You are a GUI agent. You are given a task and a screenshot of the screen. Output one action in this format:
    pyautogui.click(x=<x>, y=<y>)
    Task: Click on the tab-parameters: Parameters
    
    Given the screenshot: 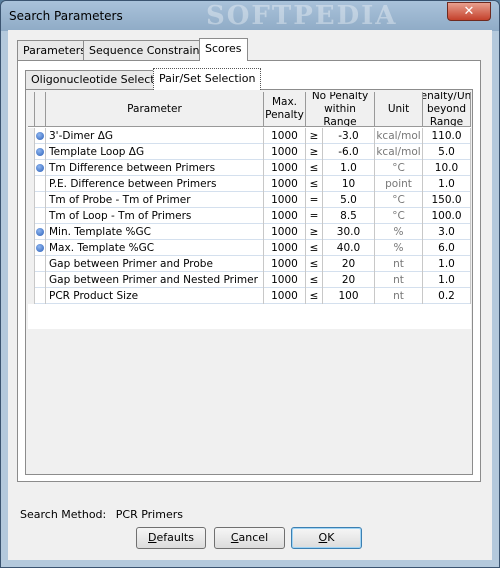 What is the action you would take?
    pyautogui.click(x=54, y=50)
    